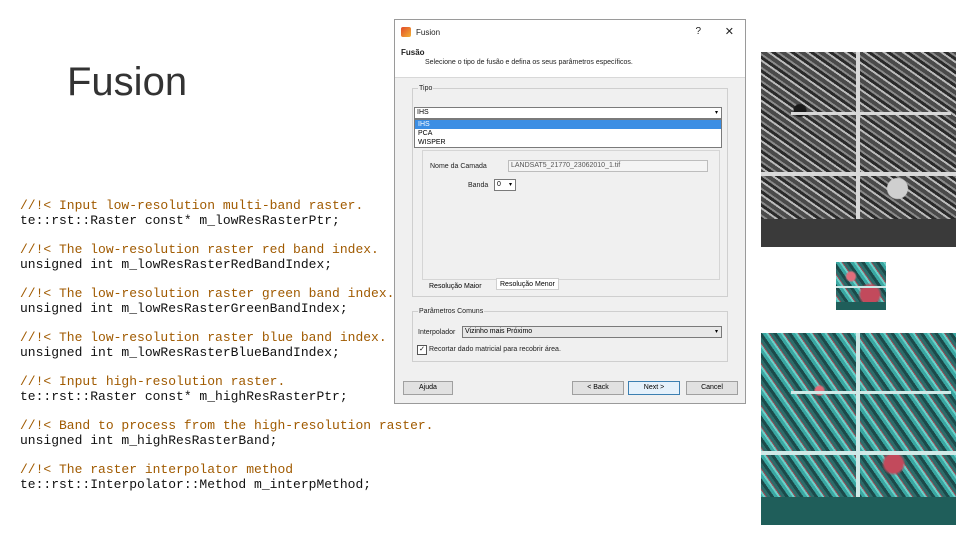 This screenshot has height=540, width=960. I want to click on tipo-option-ihs: IHS, so click(568, 124).